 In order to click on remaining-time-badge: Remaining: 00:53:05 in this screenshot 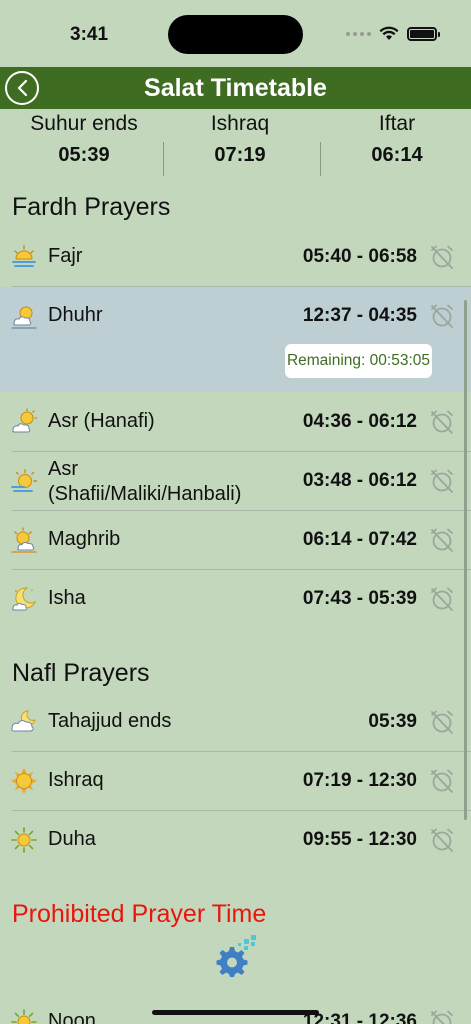, I will do `click(358, 361)`.